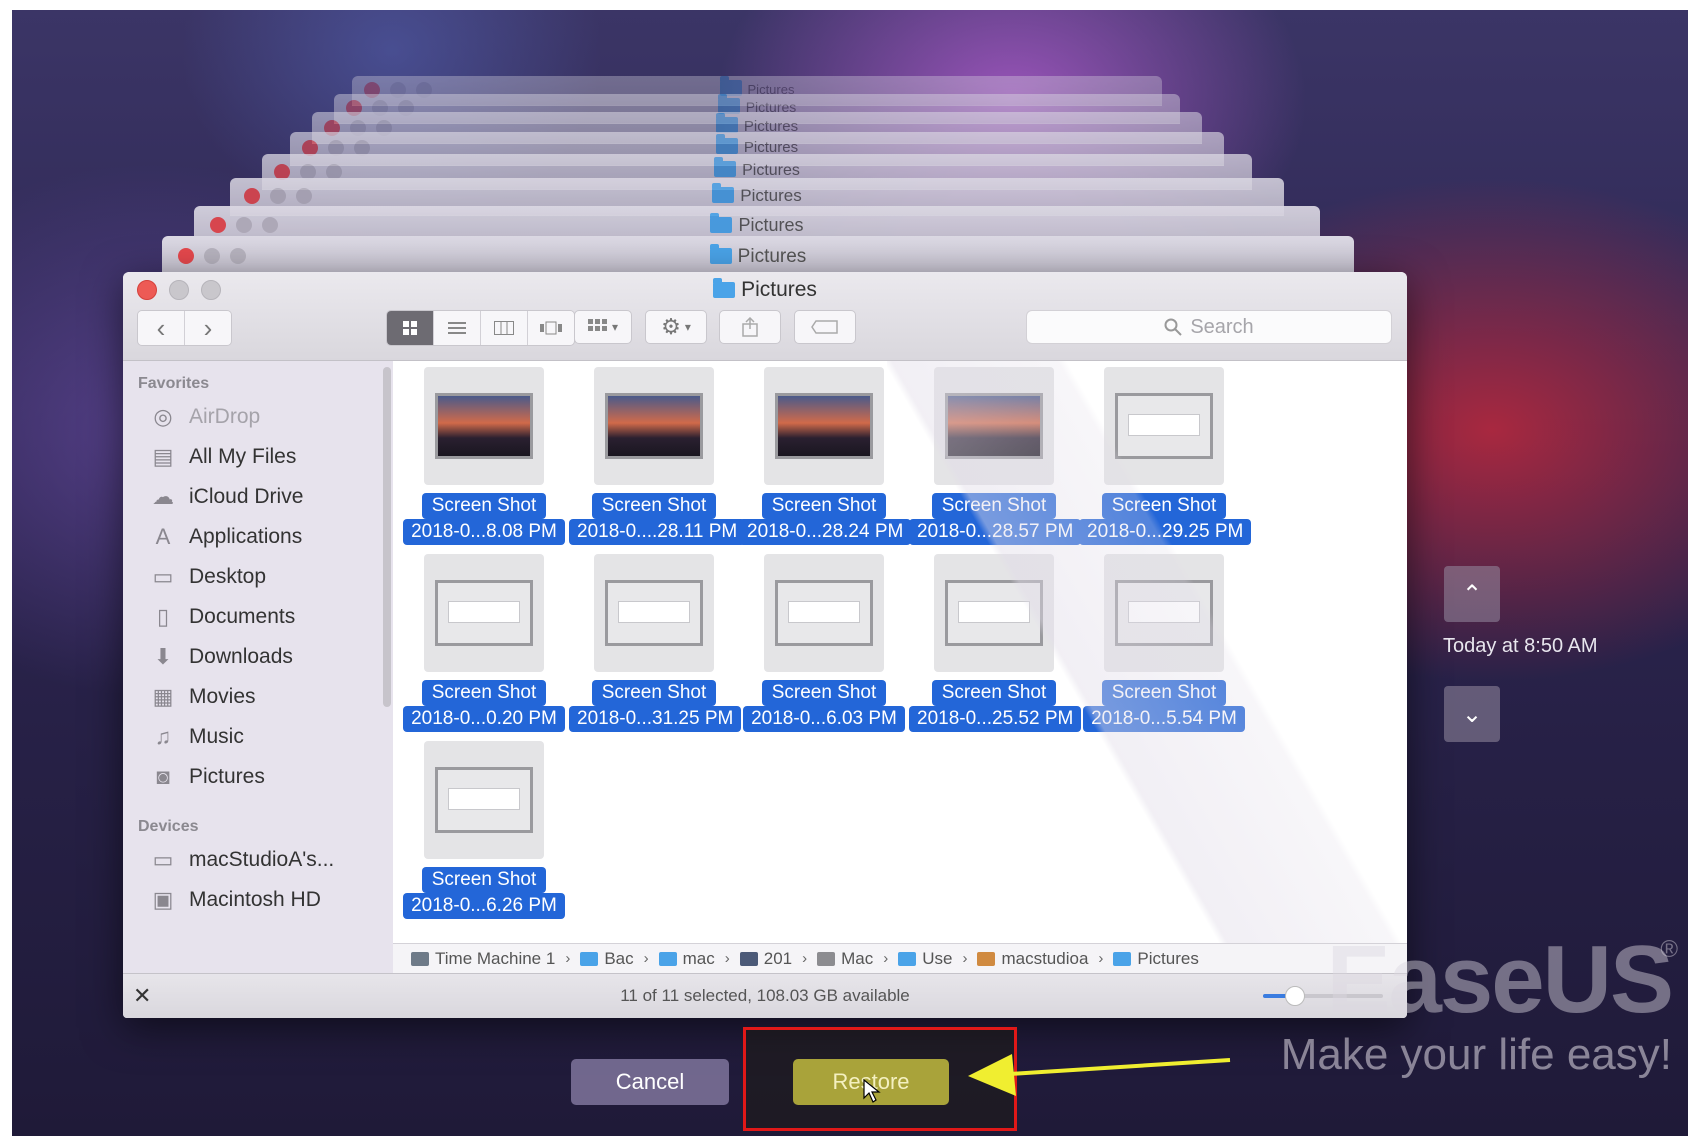  I want to click on file-item: Screen Shot 2018-0...6.26 PM, so click(484, 831).